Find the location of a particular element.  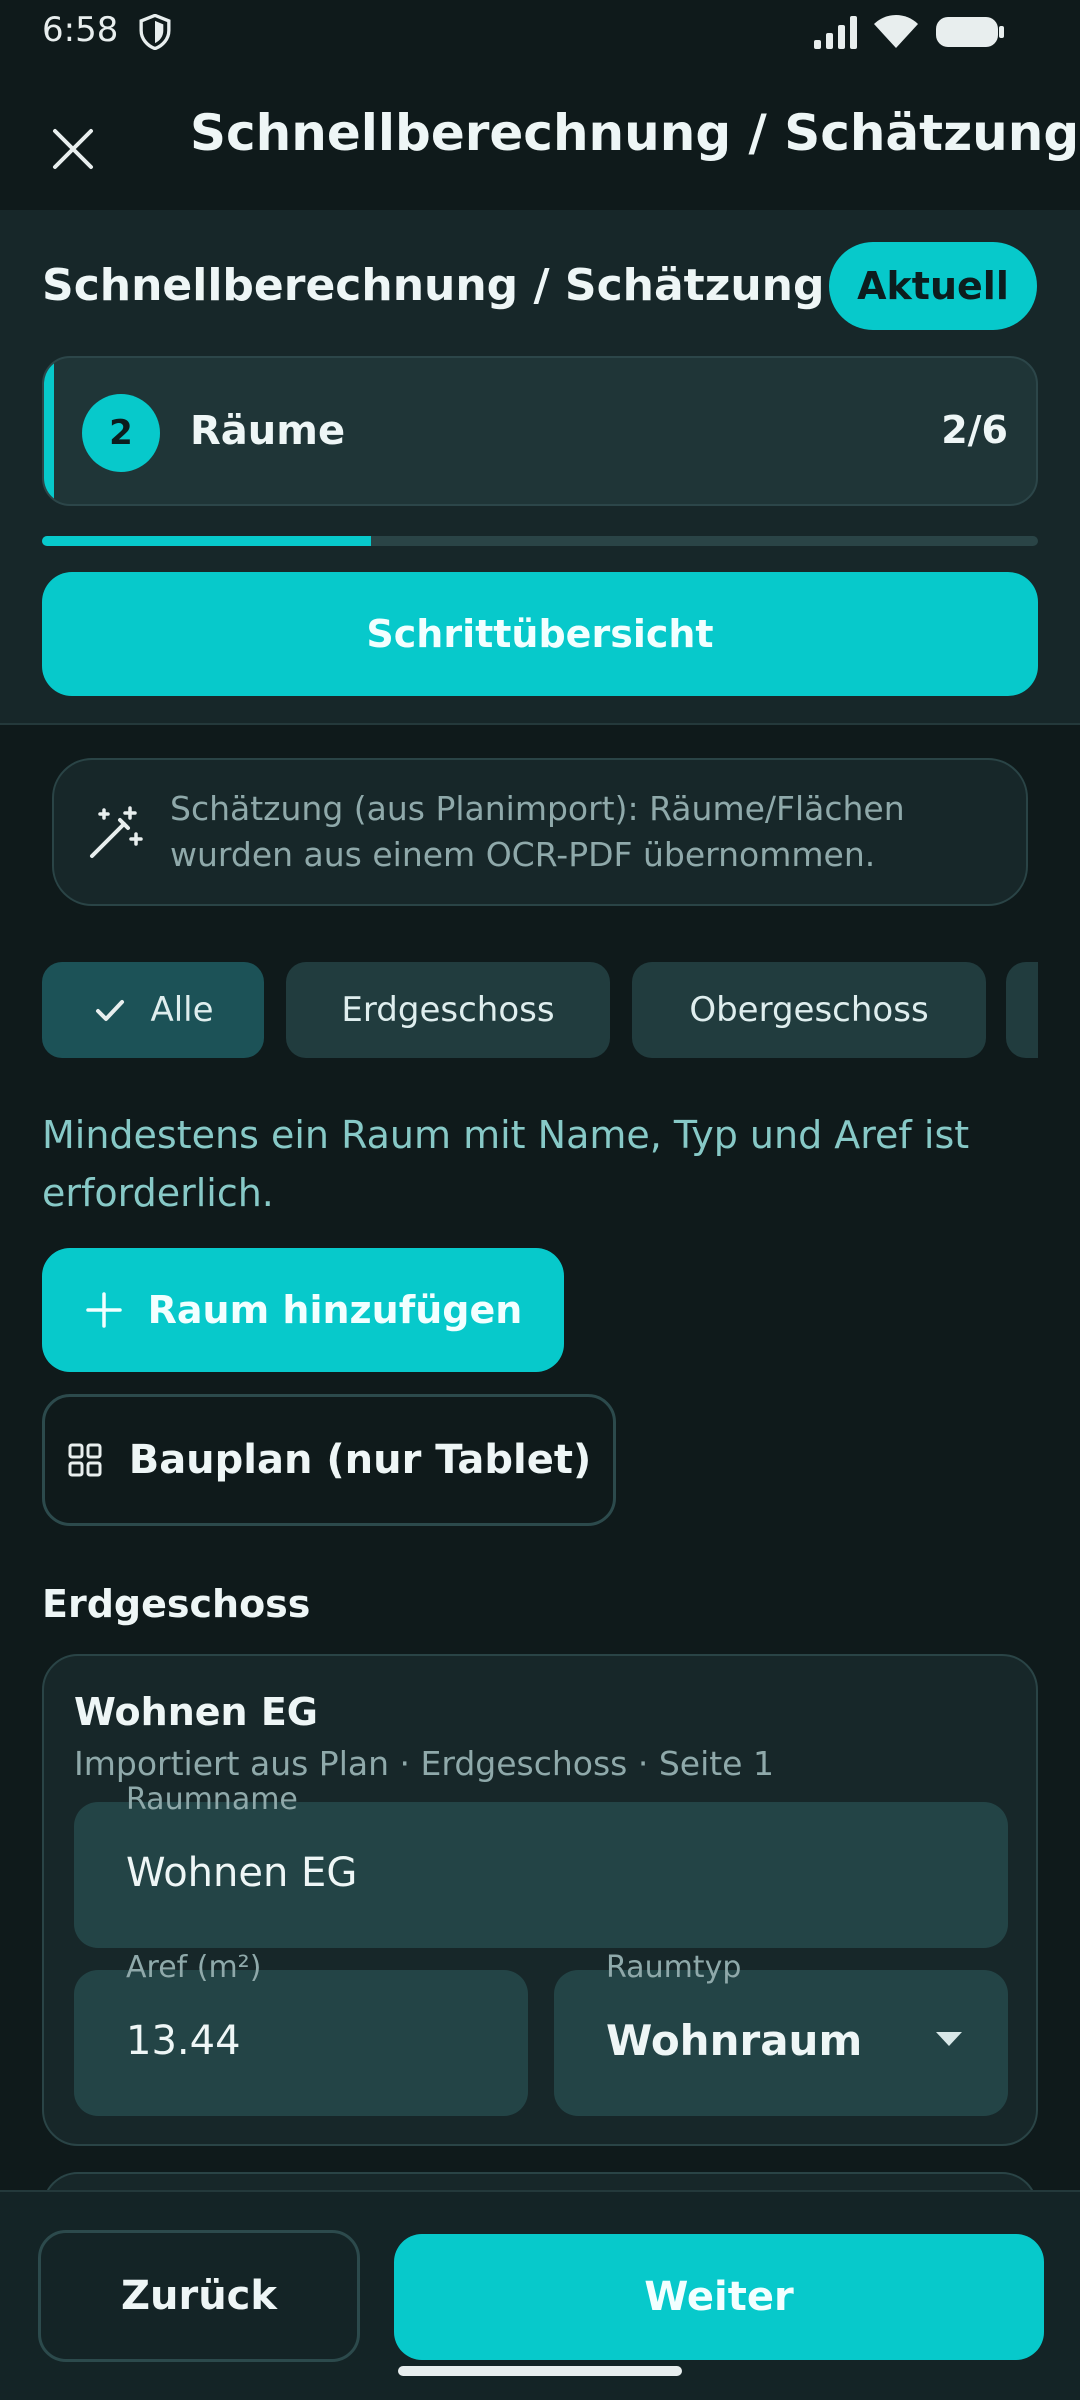

current-step-card: 2 Räume 2/6 is located at coordinates (540, 431).